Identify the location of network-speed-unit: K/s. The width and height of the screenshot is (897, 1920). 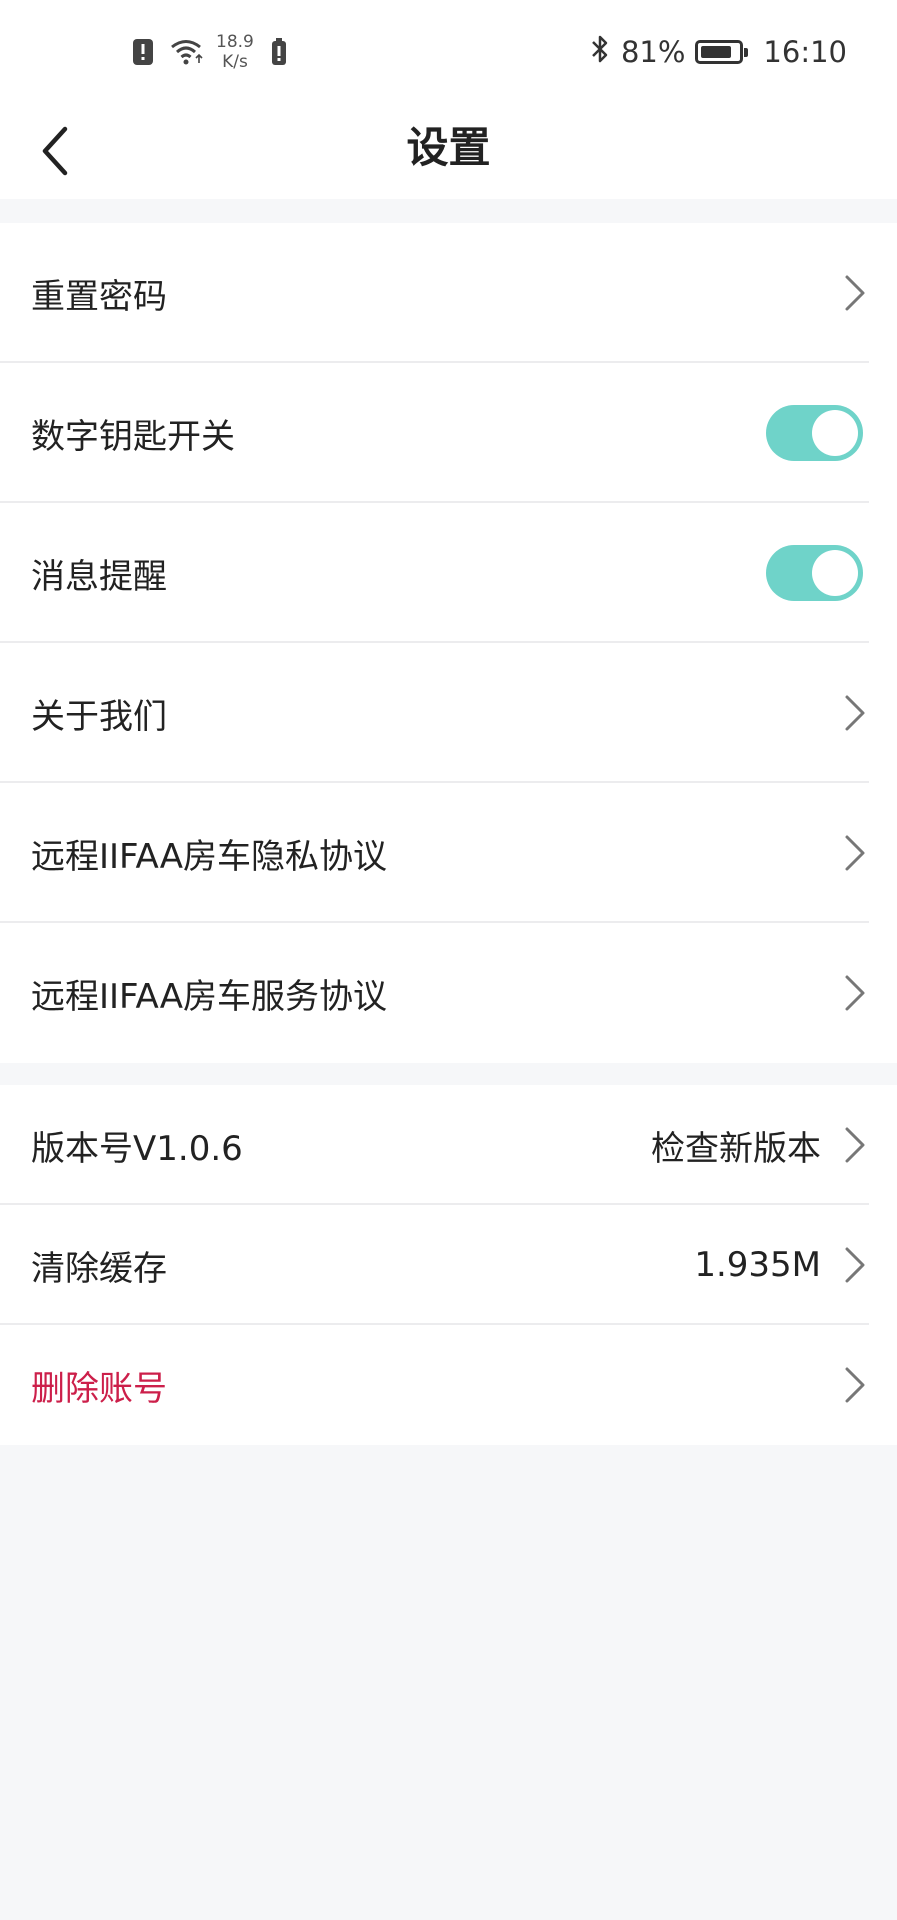
(235, 62).